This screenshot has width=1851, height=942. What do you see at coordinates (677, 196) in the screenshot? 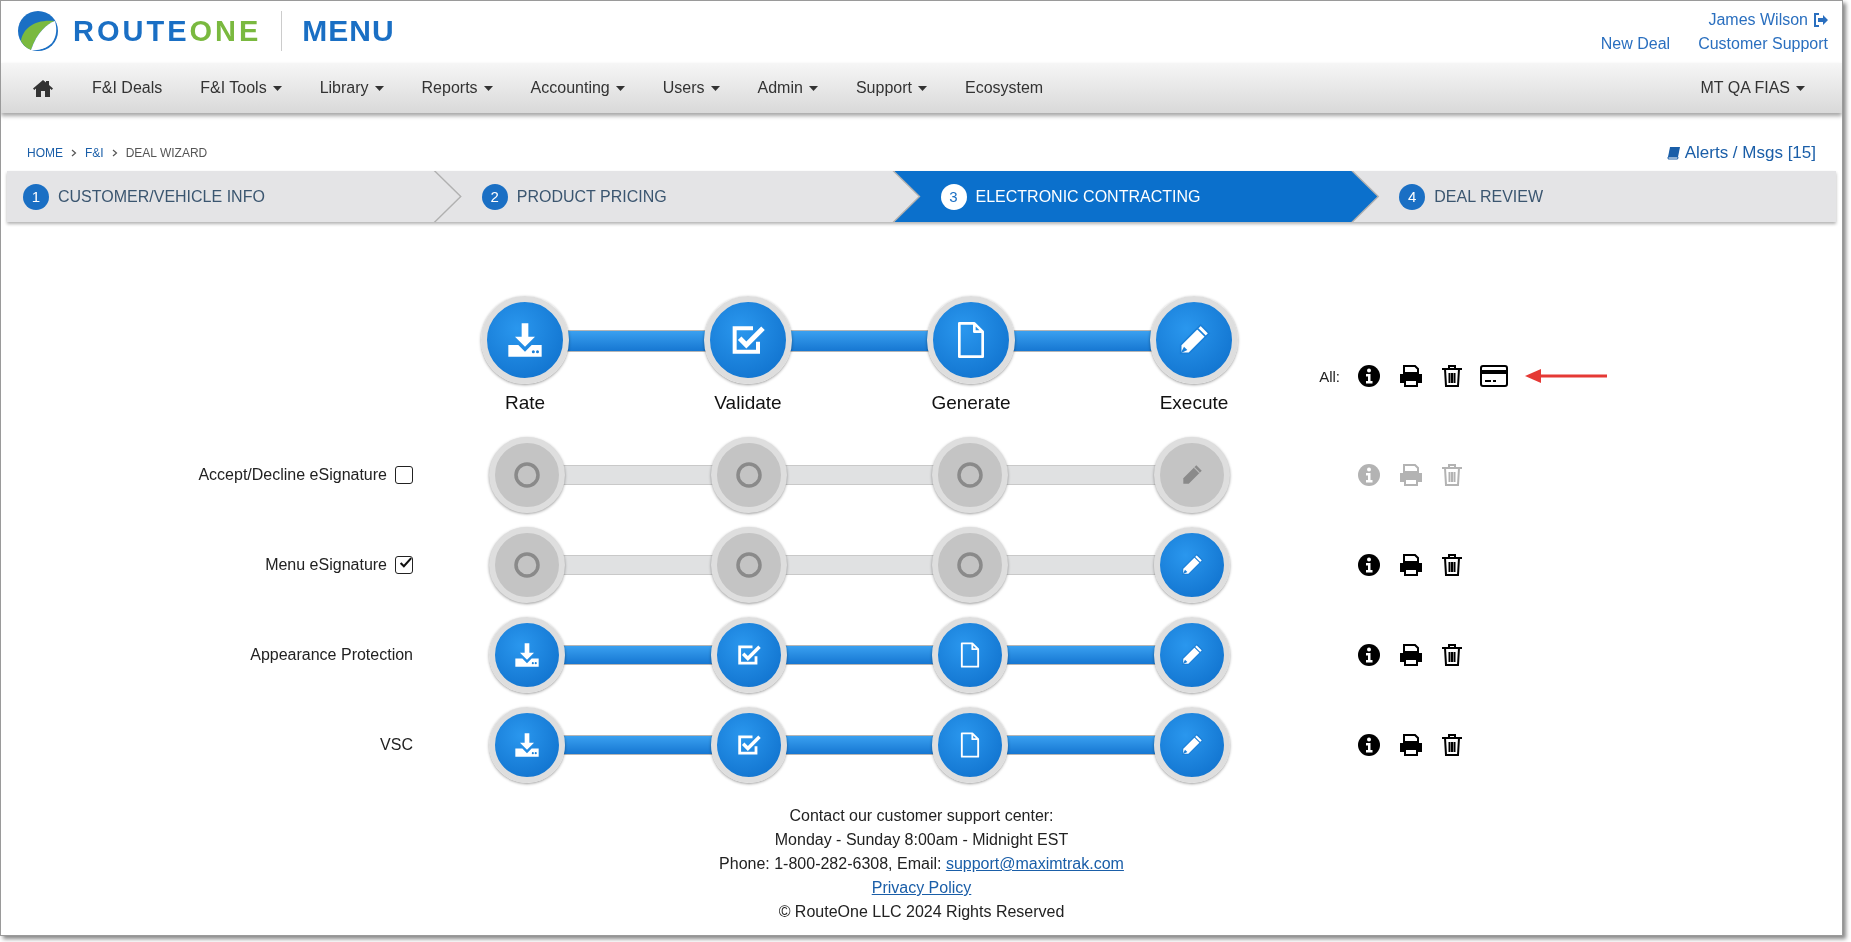
I see `wizard-step: 2 PRODUCT PRICING` at bounding box center [677, 196].